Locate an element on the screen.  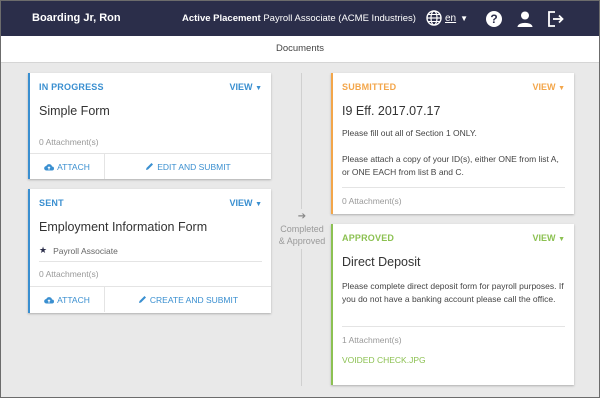
placement-value: Payroll Associate (ACME Industries) is located at coordinates (339, 18).